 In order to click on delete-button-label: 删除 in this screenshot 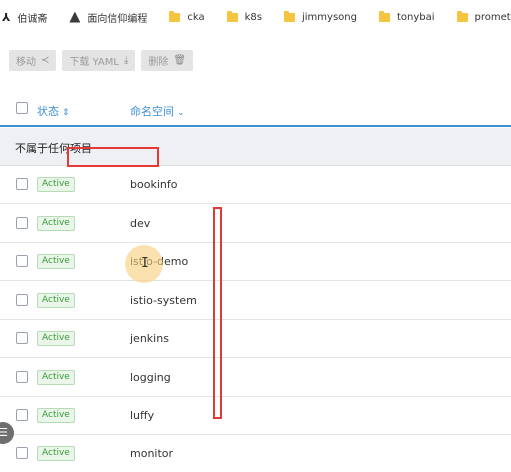, I will do `click(158, 62)`.